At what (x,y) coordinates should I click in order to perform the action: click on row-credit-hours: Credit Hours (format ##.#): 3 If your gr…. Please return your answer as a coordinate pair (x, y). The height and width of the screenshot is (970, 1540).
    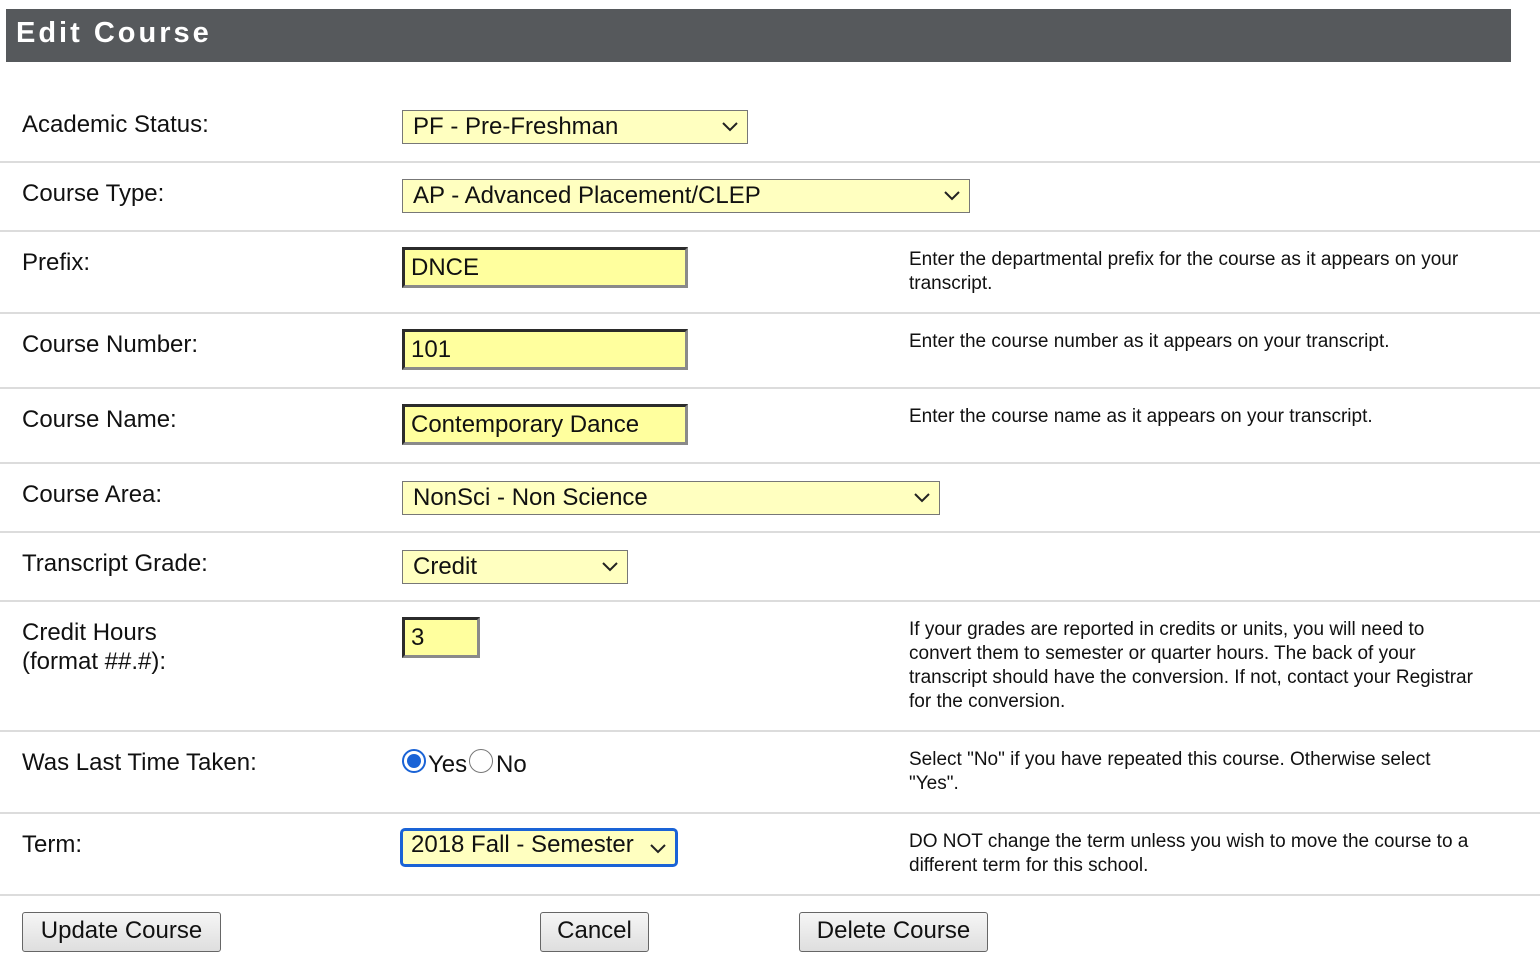
    Looking at the image, I should click on (770, 667).